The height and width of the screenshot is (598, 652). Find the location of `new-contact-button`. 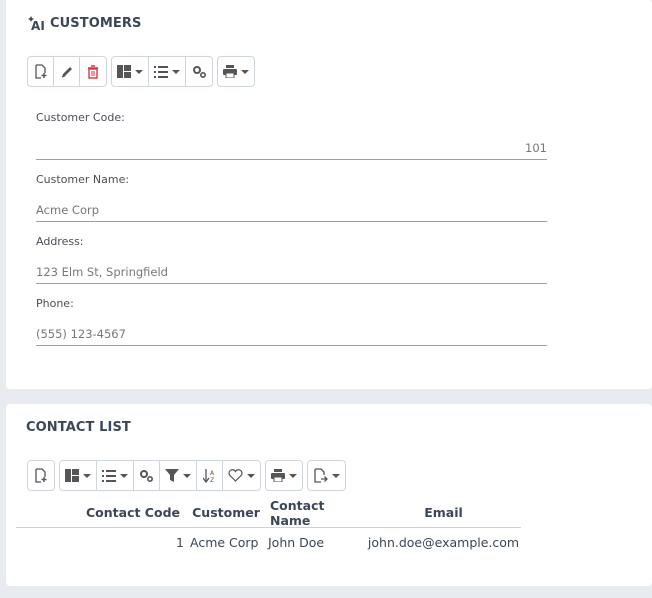

new-contact-button is located at coordinates (41, 475).